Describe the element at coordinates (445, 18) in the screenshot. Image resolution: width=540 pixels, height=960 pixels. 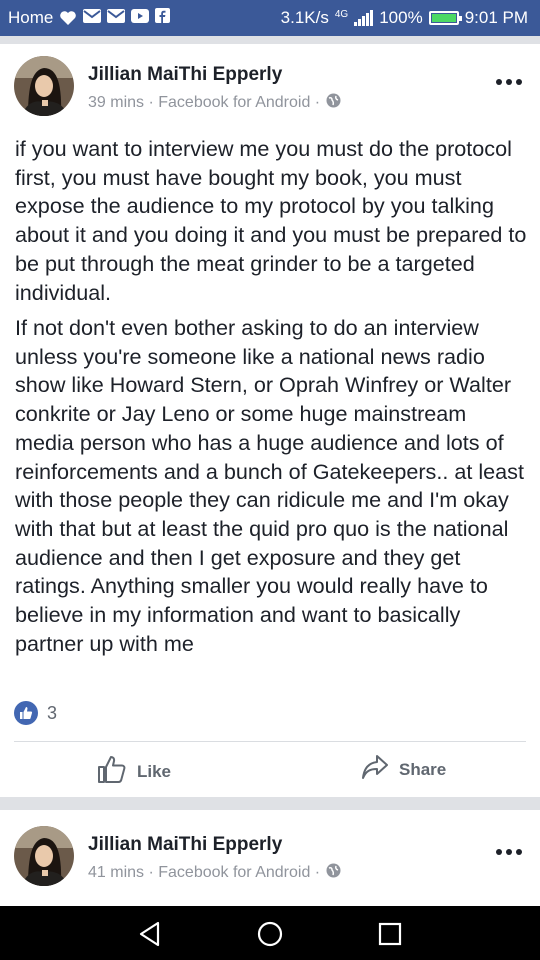
I see `battery-icon` at that location.